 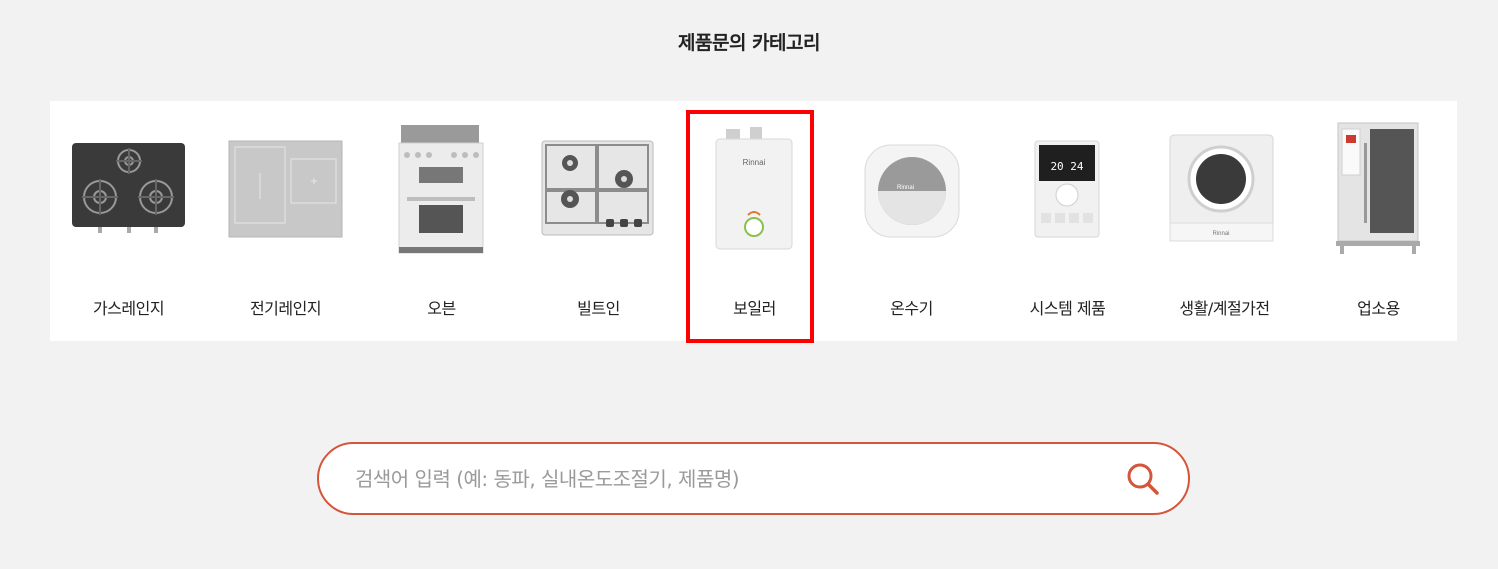 I want to click on search-button, so click(x=1143, y=479).